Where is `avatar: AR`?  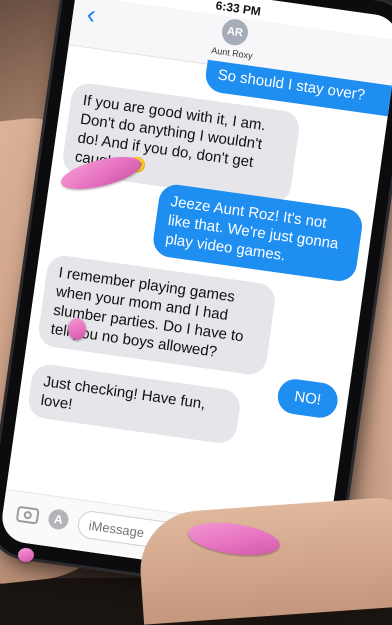 avatar: AR is located at coordinates (234, 32).